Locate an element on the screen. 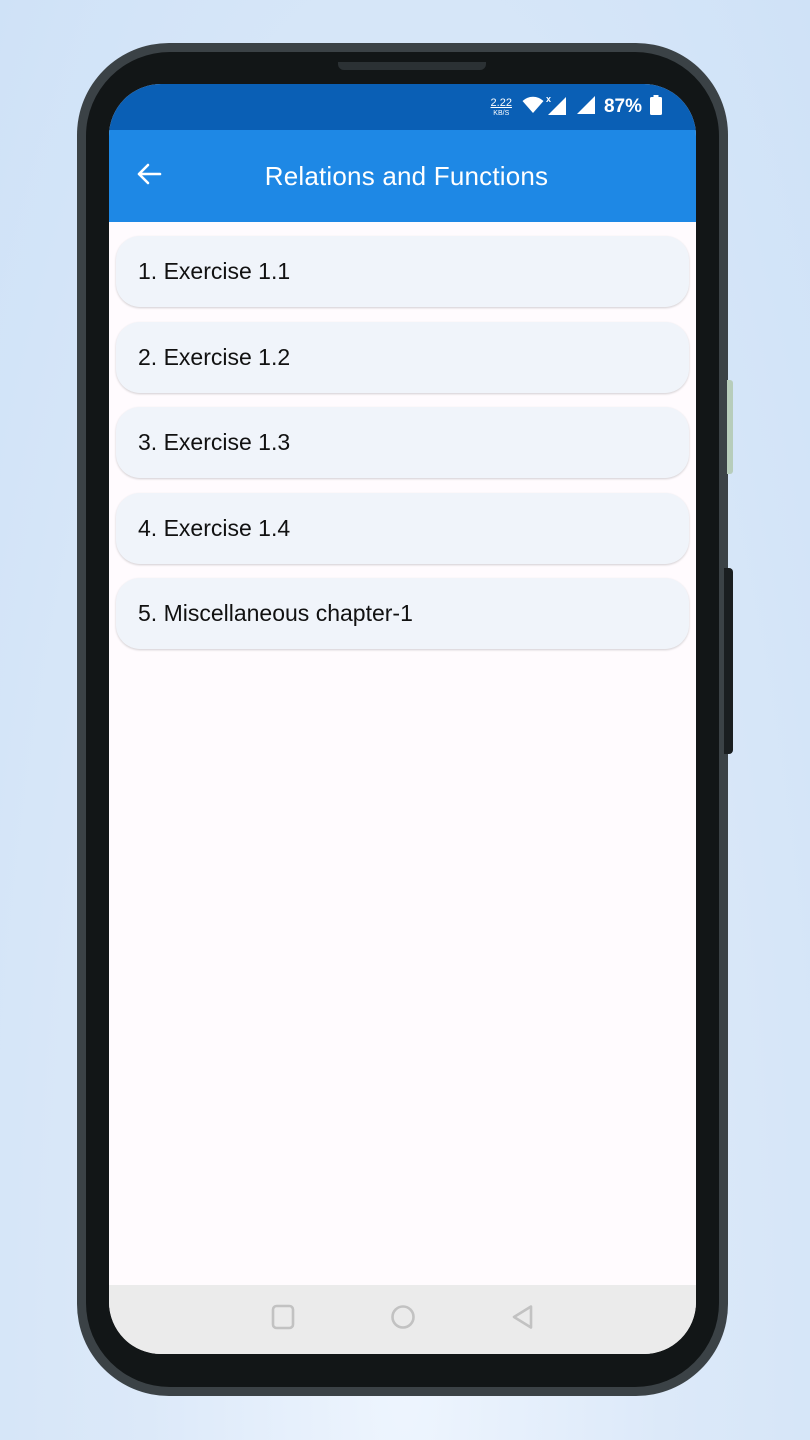  arrow-left-icon is located at coordinates (149, 176).